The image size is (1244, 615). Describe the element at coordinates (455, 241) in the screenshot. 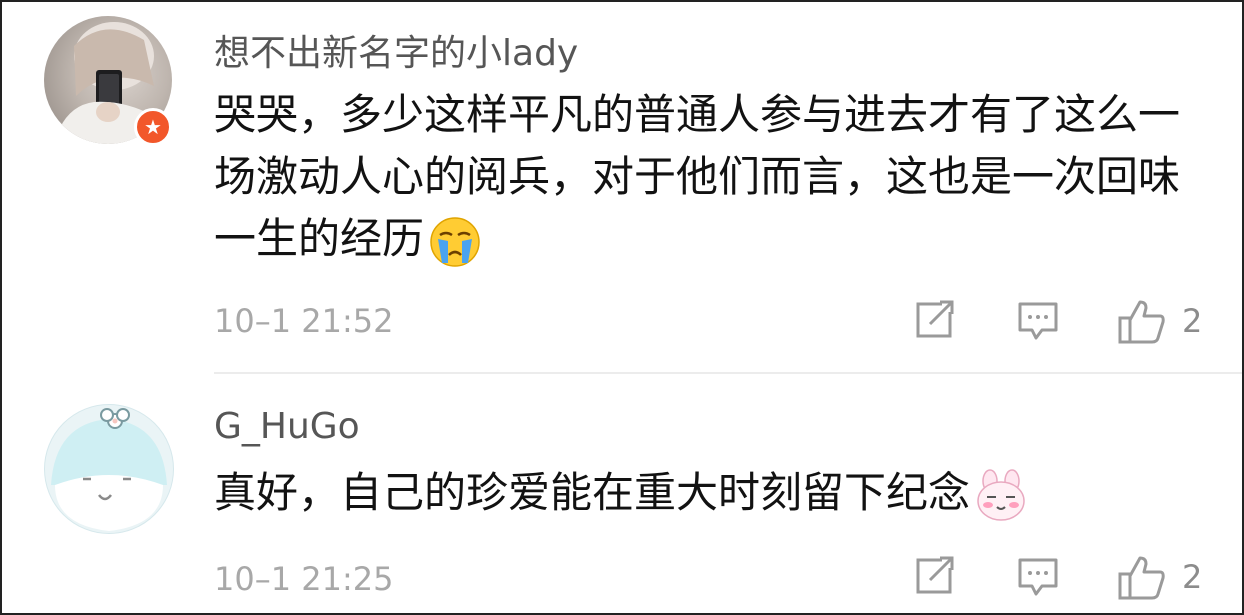

I see `crying-face-emoji` at that location.